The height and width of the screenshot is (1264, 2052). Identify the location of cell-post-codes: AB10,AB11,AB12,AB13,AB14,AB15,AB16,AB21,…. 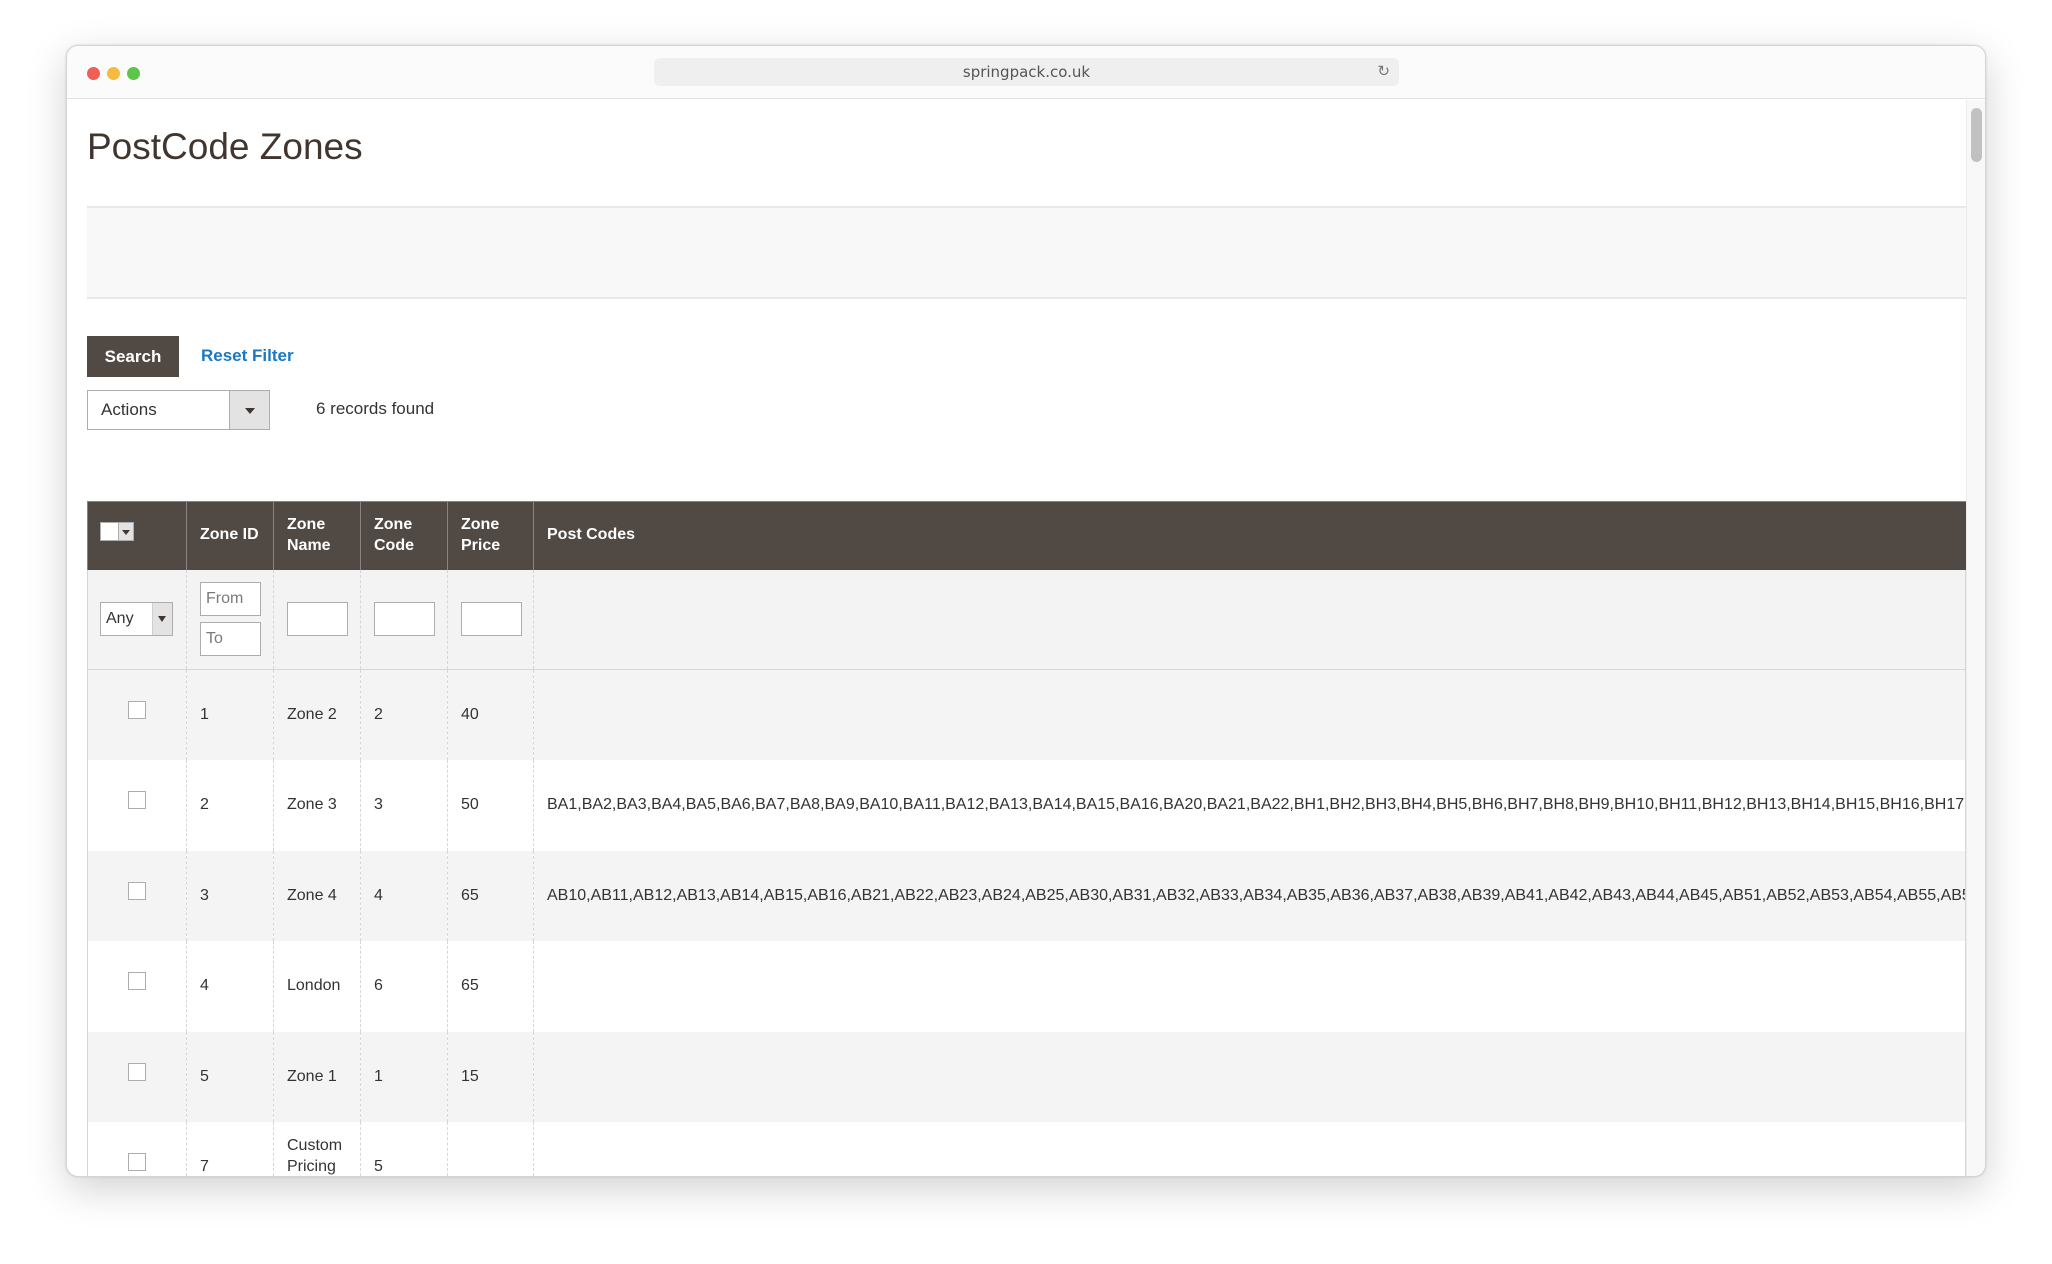
(1249, 895).